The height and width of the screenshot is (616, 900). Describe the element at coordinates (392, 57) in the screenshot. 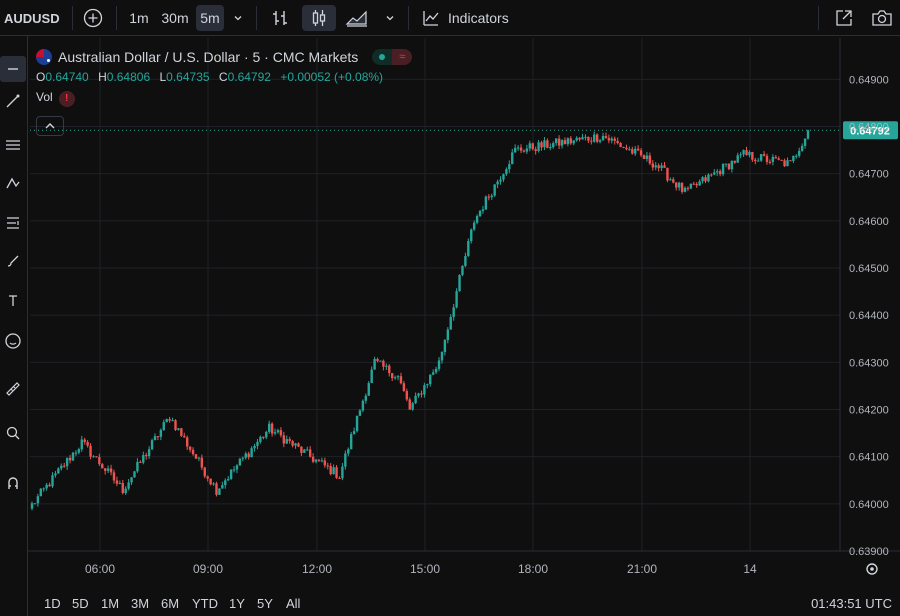

I see `market-status-pill: ≈` at that location.